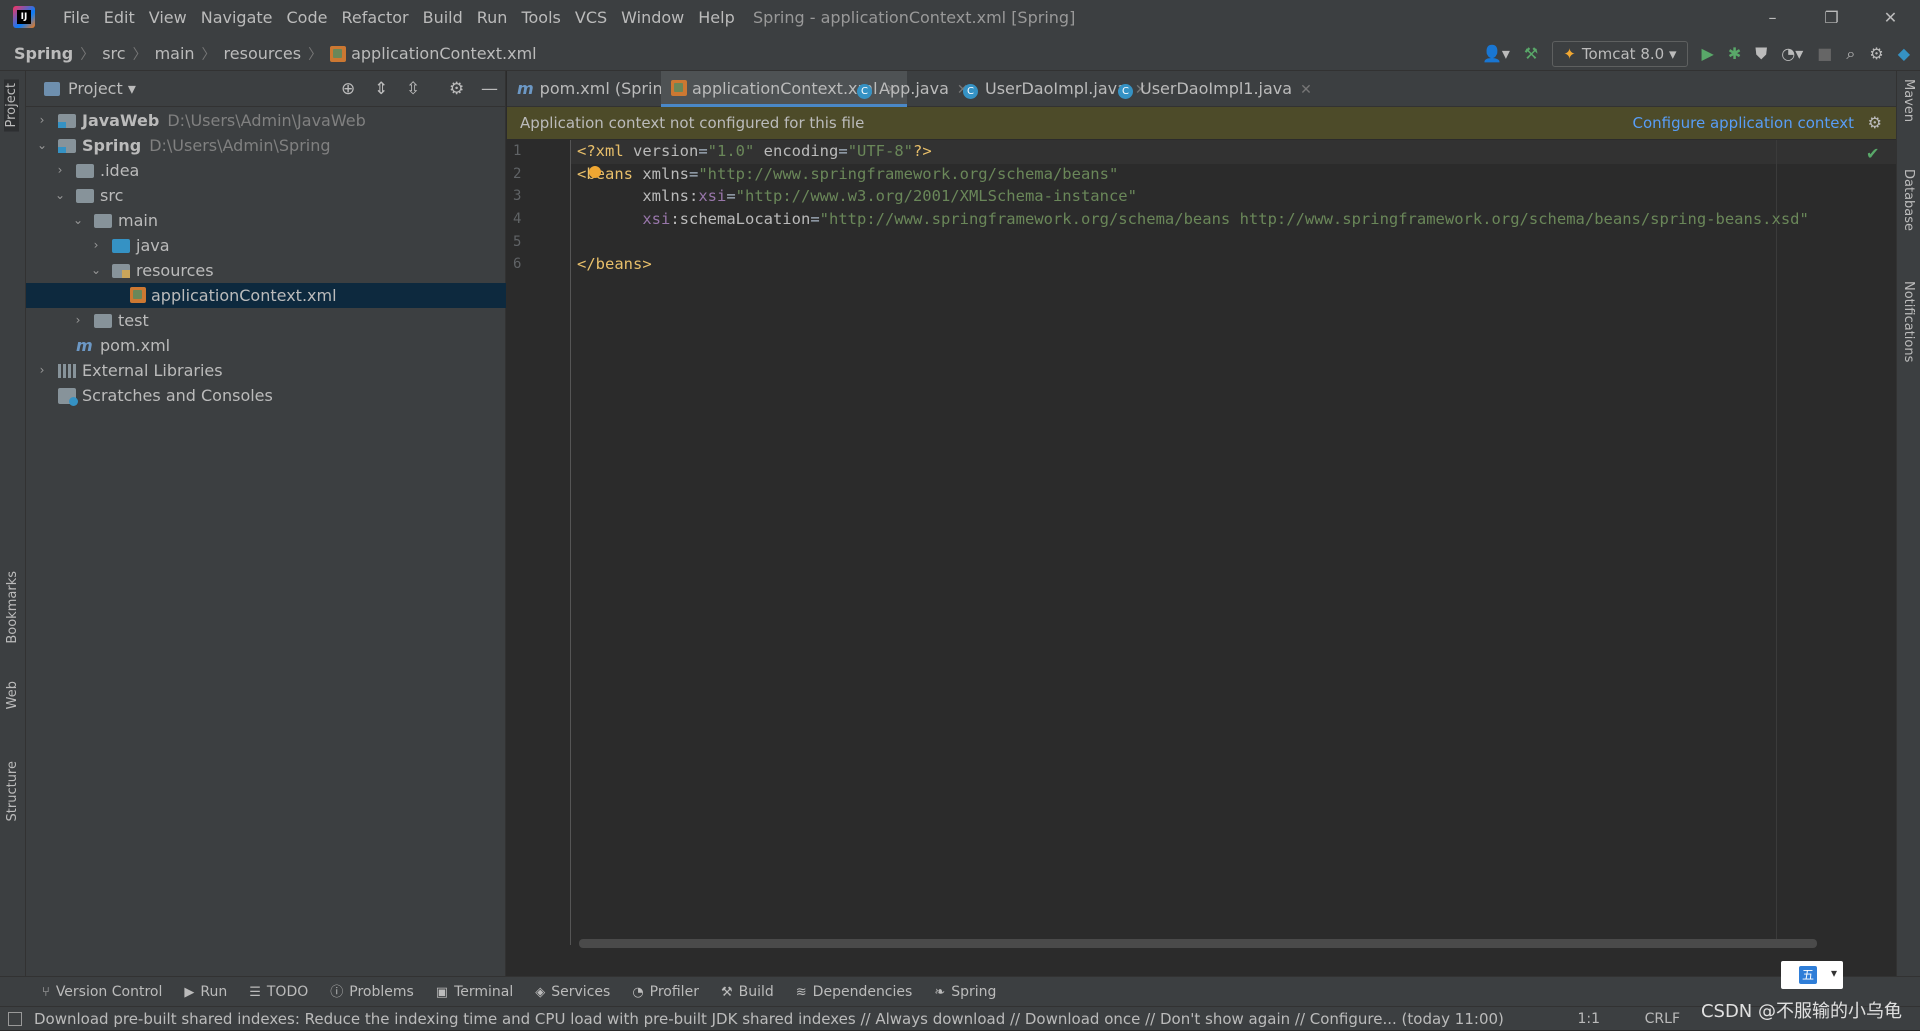  I want to click on tree-item: ⌄ Spring D:\Users\Admin\Spring, so click(266, 145).